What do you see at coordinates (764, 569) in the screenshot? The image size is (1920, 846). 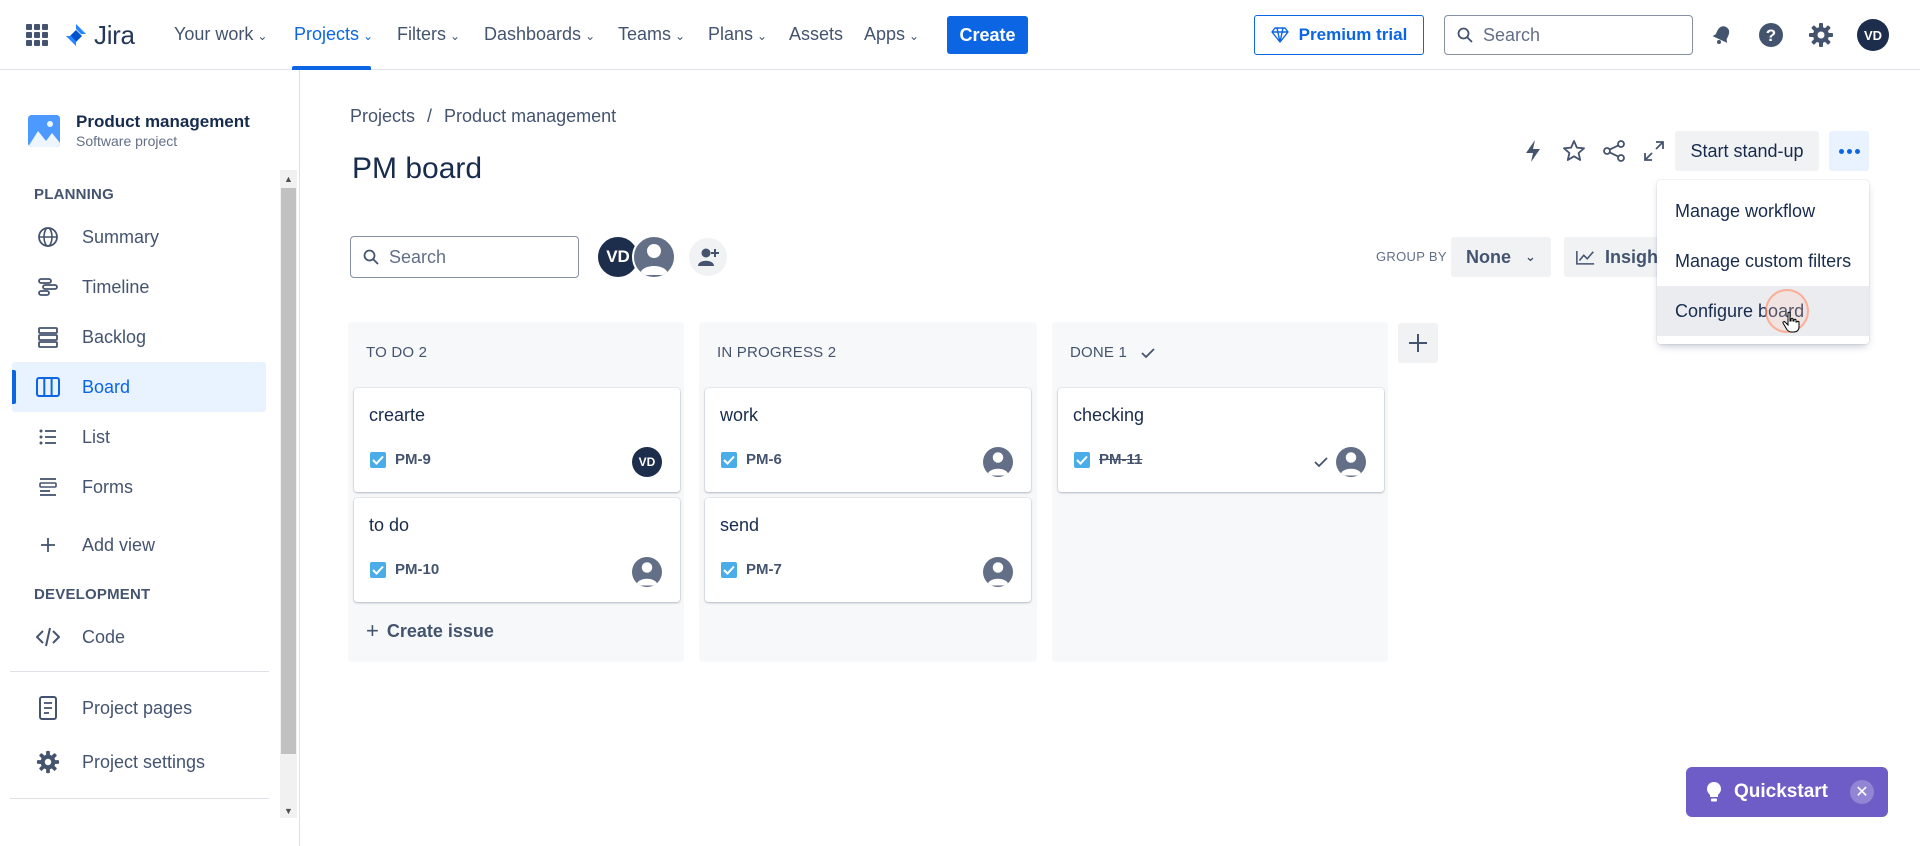 I see `issue-key: PM-7` at bounding box center [764, 569].